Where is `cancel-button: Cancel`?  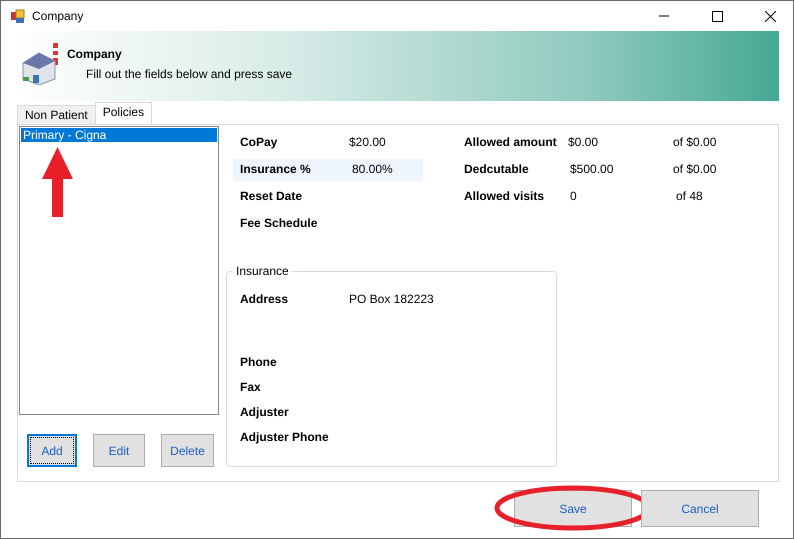 cancel-button: Cancel is located at coordinates (700, 508).